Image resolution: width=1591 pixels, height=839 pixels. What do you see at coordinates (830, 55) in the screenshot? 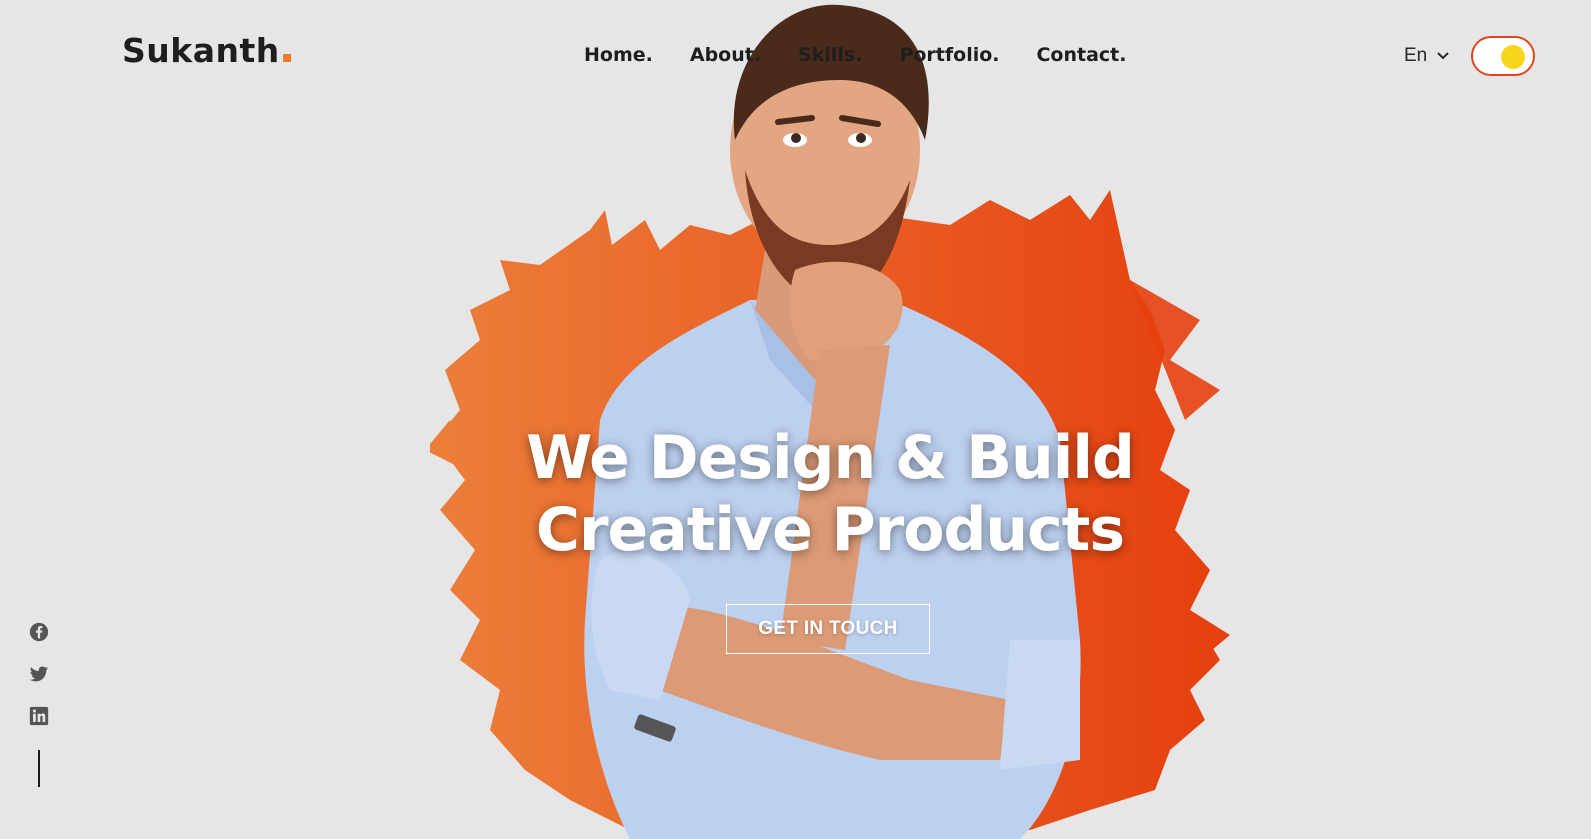
I see `nav-item-skills: Skills.` at bounding box center [830, 55].